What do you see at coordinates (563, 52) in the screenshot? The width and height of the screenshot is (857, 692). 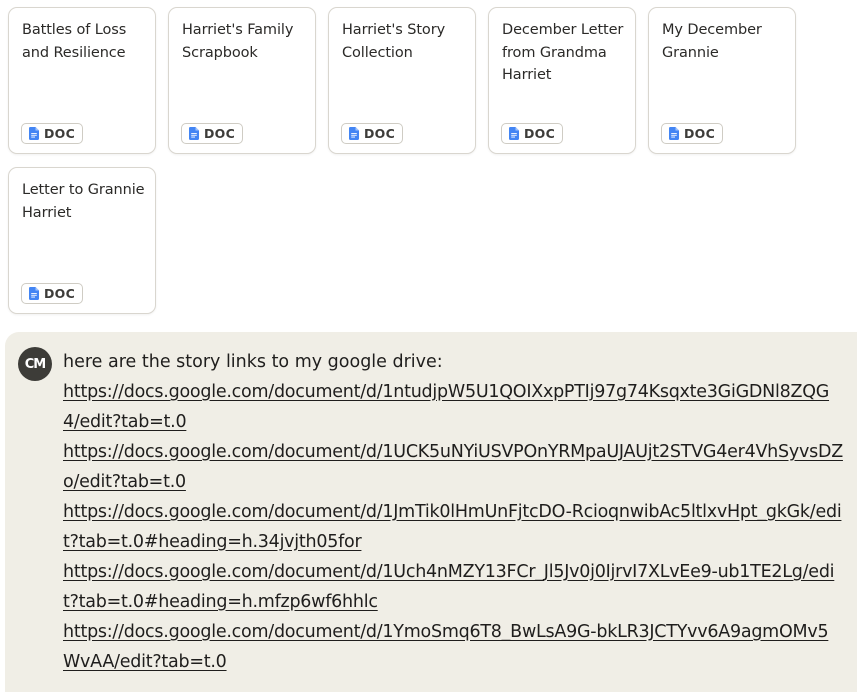 I see `card-title: December Letter from Grandma Harriet` at bounding box center [563, 52].